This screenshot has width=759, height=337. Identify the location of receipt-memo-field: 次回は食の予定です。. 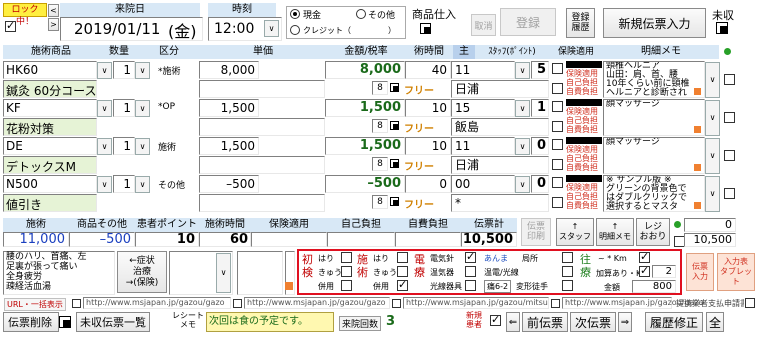
(270, 322).